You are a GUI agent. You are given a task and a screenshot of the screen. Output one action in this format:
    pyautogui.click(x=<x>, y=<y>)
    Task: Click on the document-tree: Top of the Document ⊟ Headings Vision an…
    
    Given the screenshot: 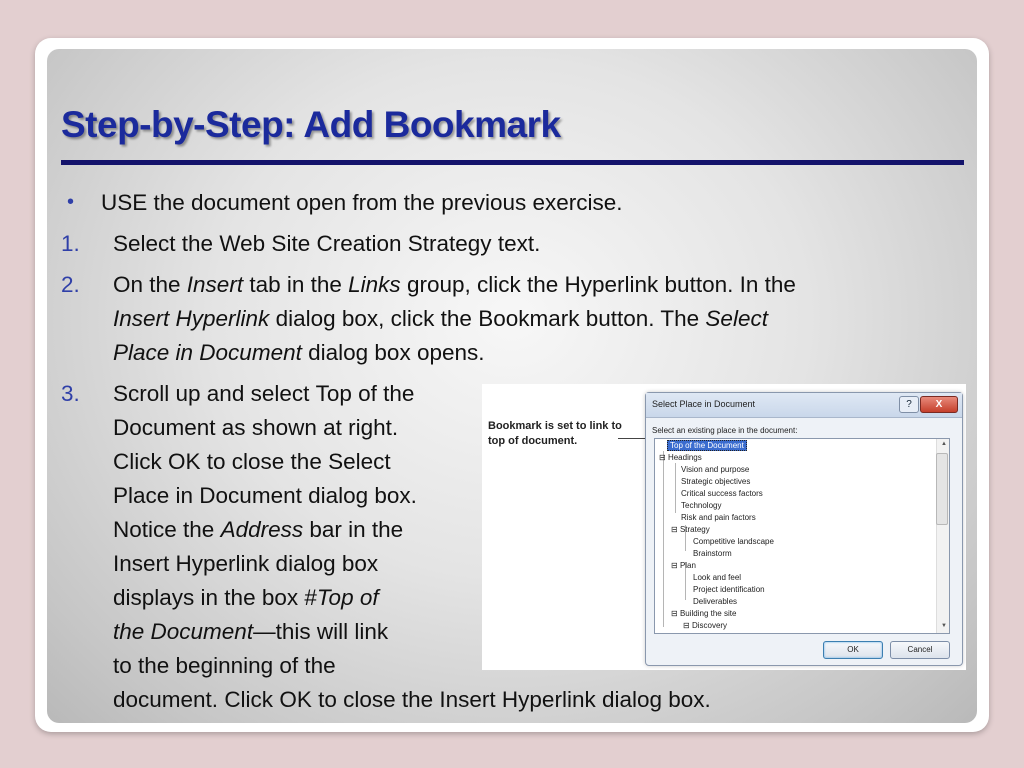 What is the action you would take?
    pyautogui.click(x=802, y=536)
    